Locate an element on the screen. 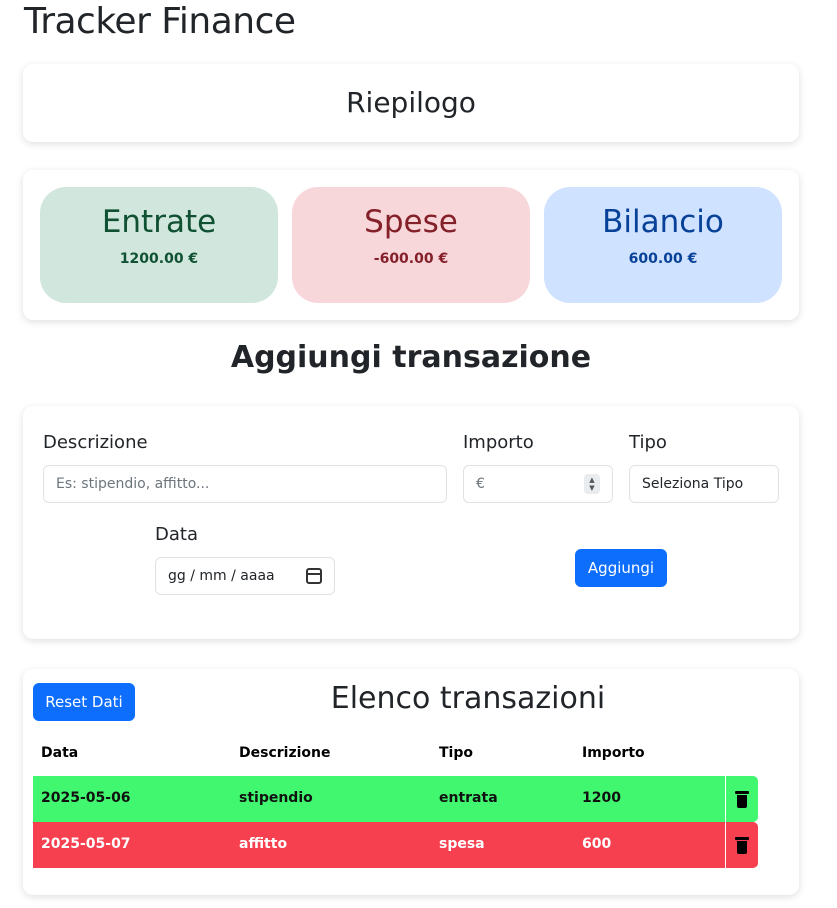 Image resolution: width=837 pixels, height=908 pixels. spese-value: -600.00 € is located at coordinates (411, 259).